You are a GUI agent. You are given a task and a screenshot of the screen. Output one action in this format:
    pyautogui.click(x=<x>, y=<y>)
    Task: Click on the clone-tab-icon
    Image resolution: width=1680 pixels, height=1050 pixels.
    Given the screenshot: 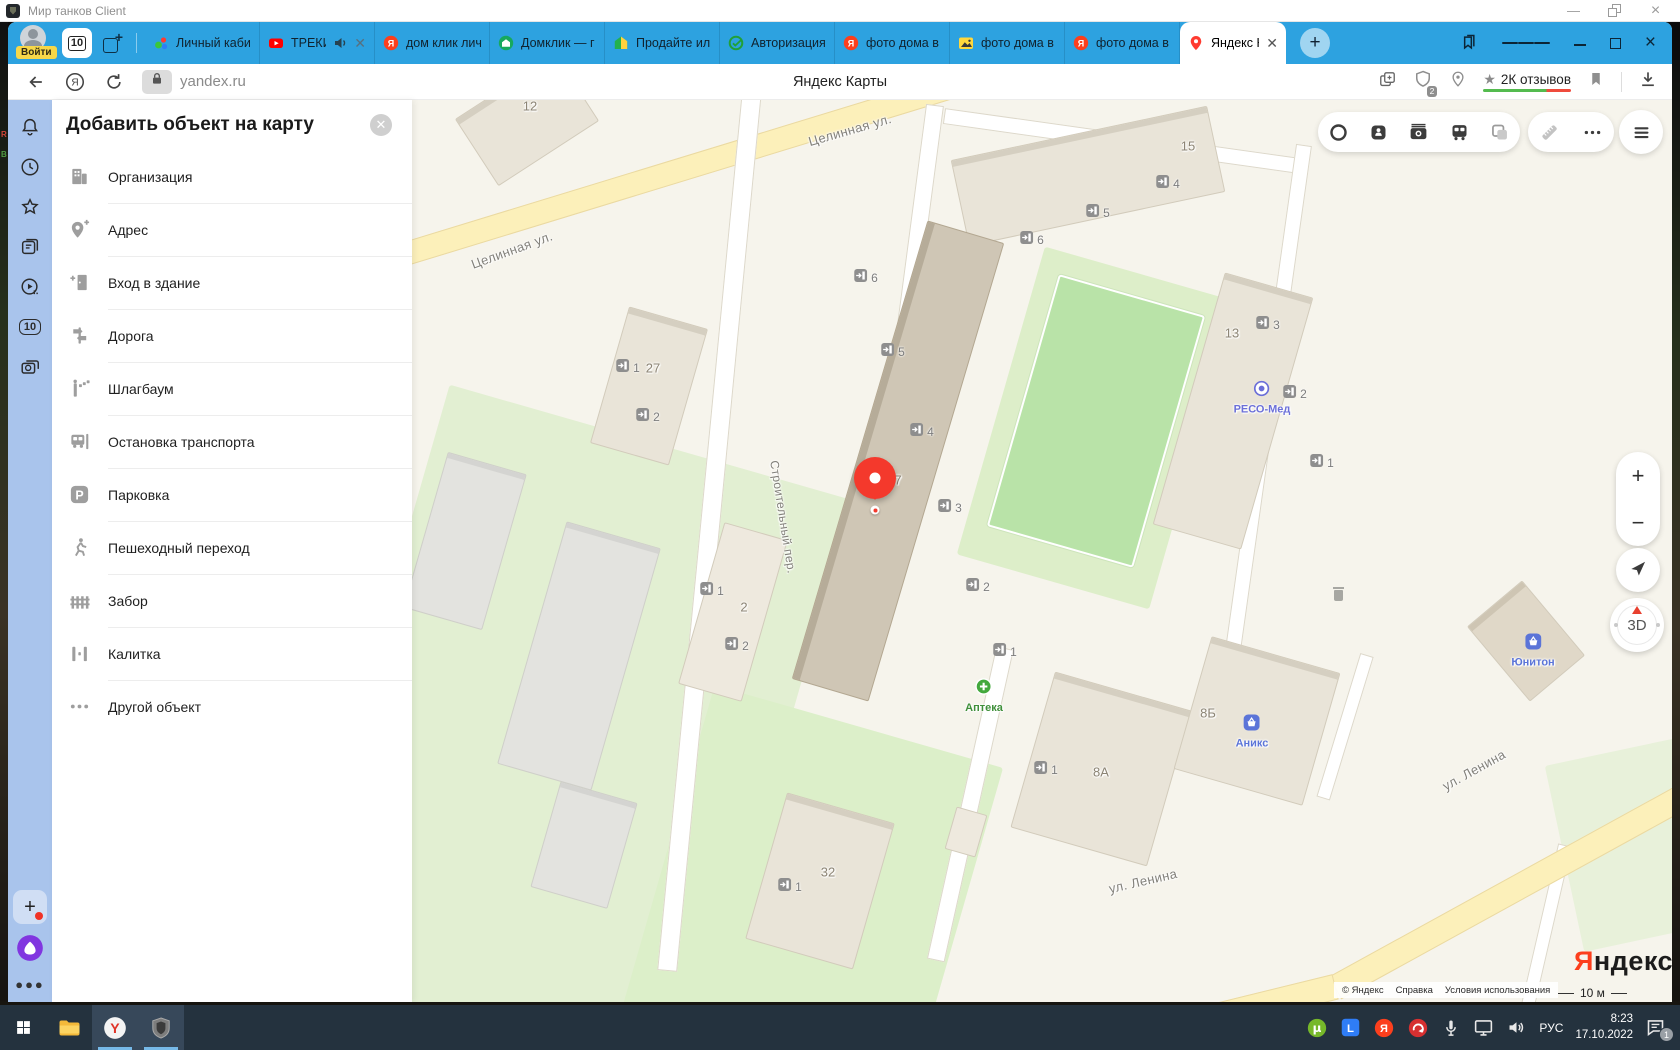 What is the action you would take?
    pyautogui.click(x=1387, y=82)
    